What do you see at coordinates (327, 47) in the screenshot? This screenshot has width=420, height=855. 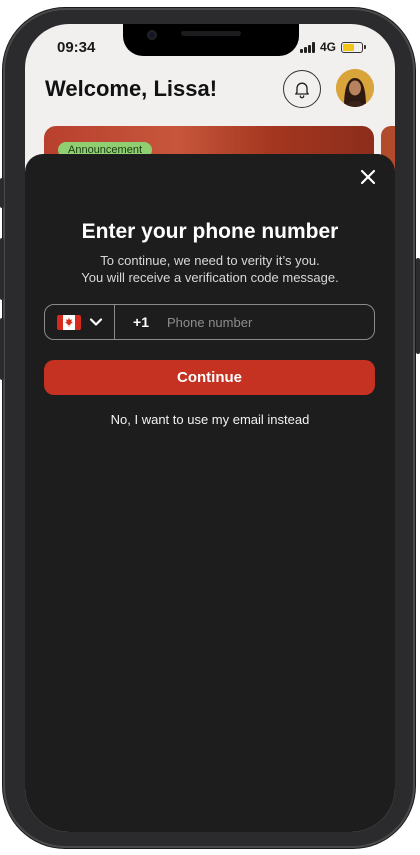 I see `network-type: 4G` at bounding box center [327, 47].